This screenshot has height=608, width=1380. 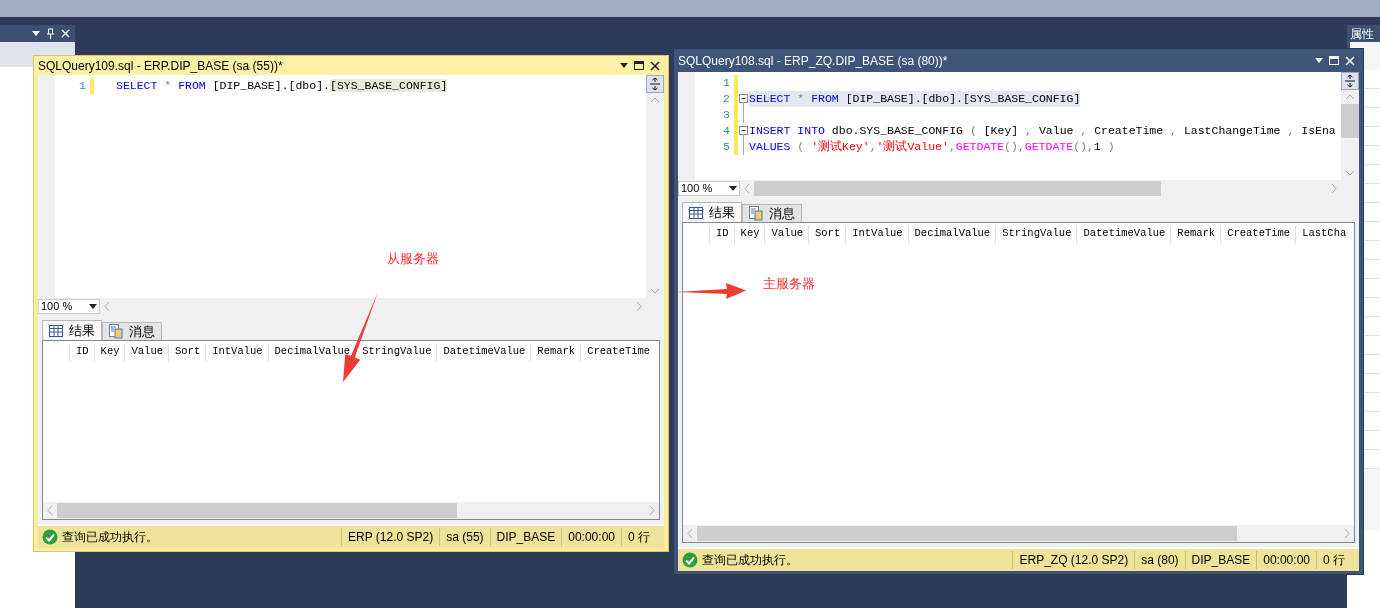 I want to click on window-title: SQLQuery108.sql - ERP_ZQ.DIP_BASE (sa (80))*, so click(x=813, y=61).